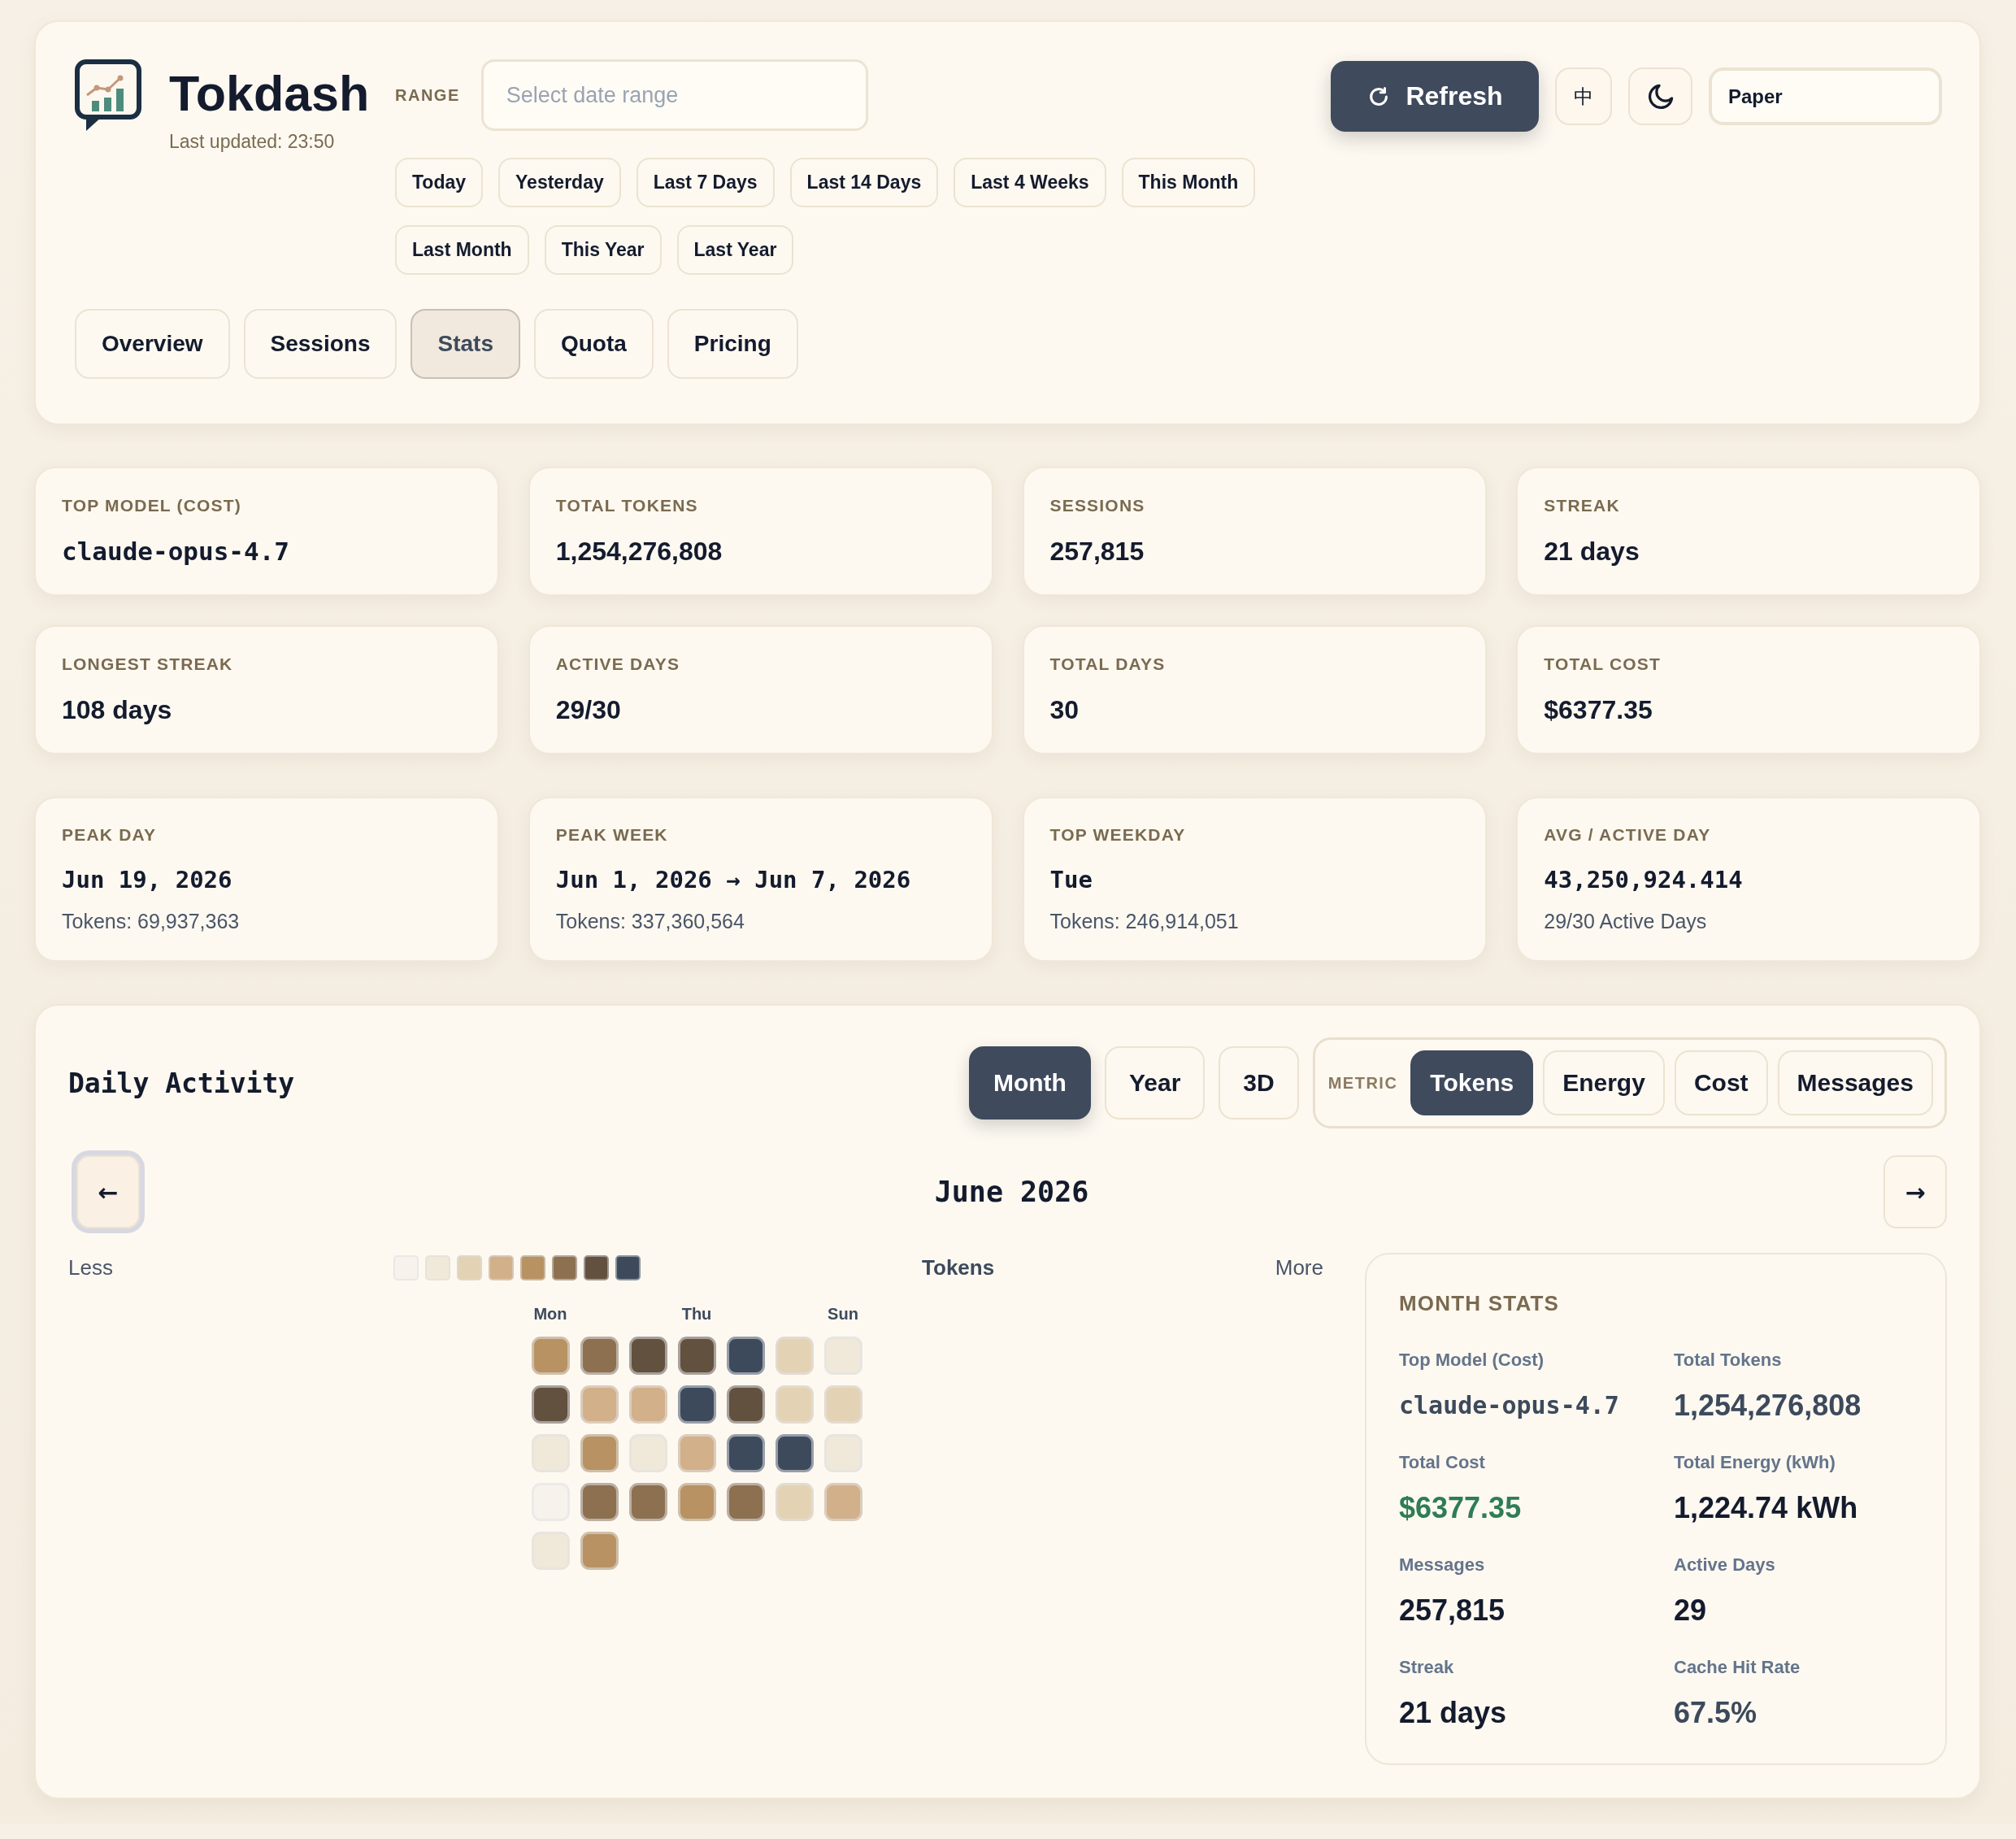 This screenshot has height=1839, width=2016. I want to click on preset-button: This Month, so click(1188, 182).